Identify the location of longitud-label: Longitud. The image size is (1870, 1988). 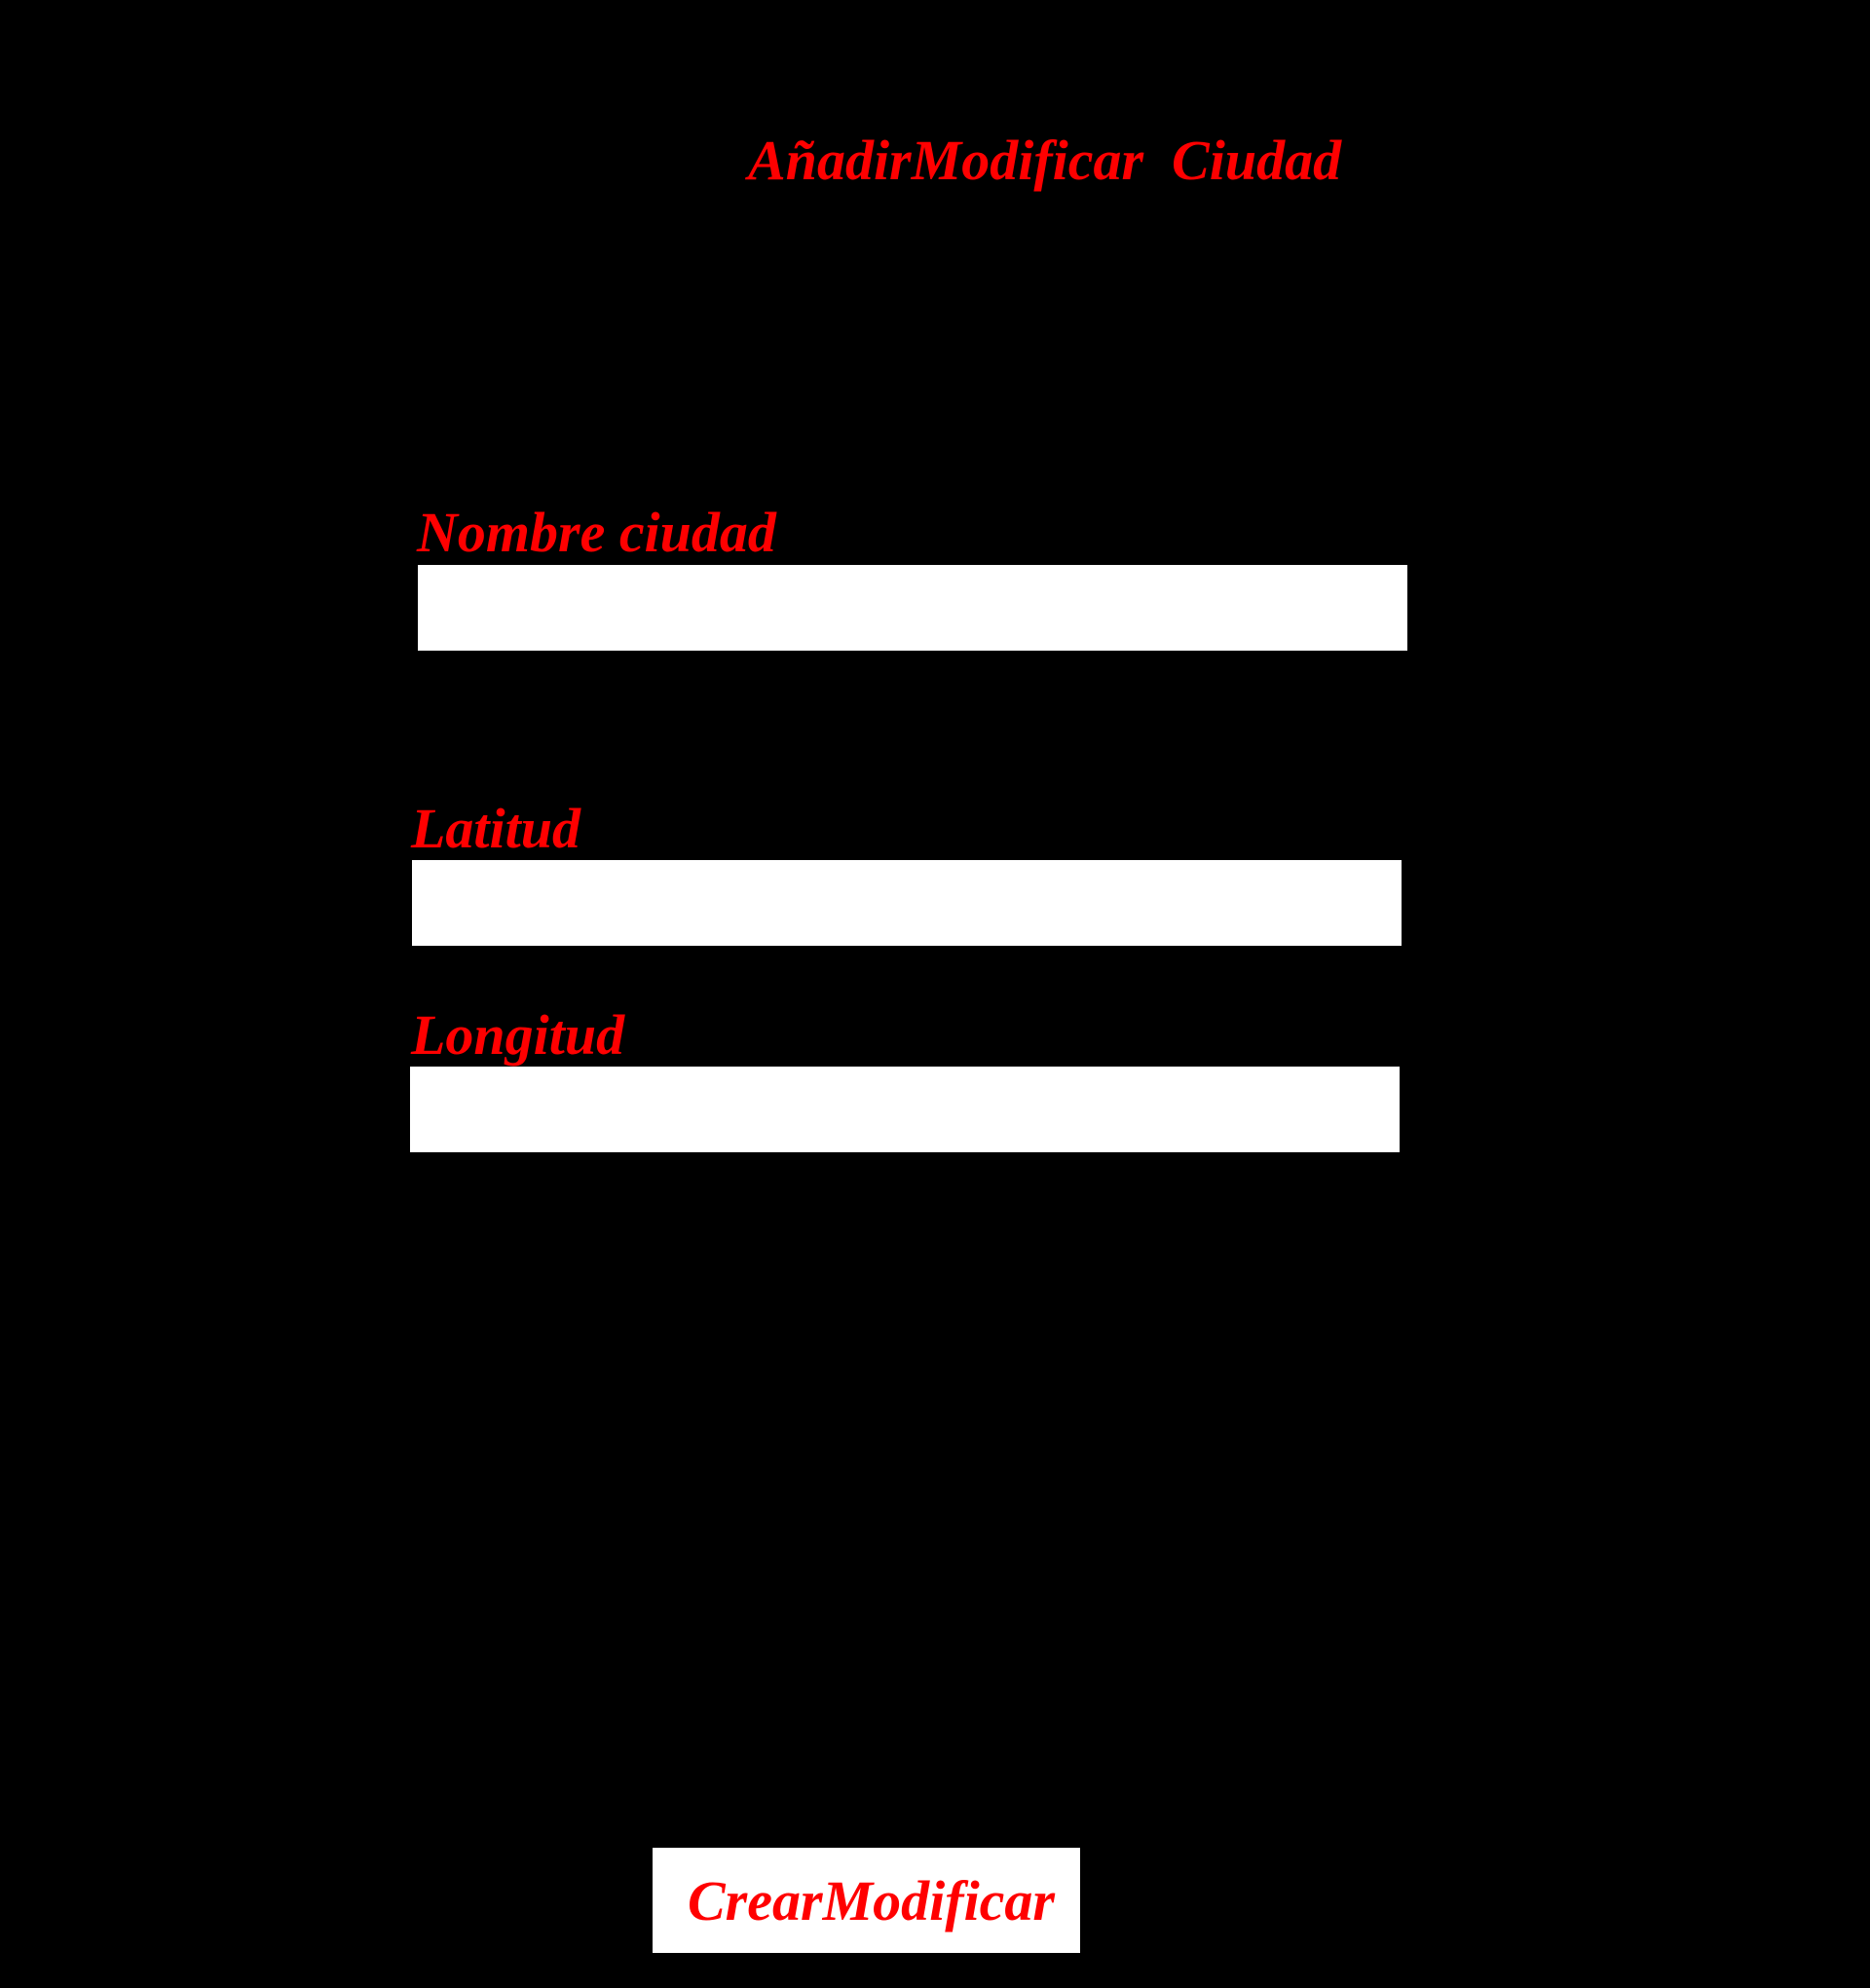
(518, 1035).